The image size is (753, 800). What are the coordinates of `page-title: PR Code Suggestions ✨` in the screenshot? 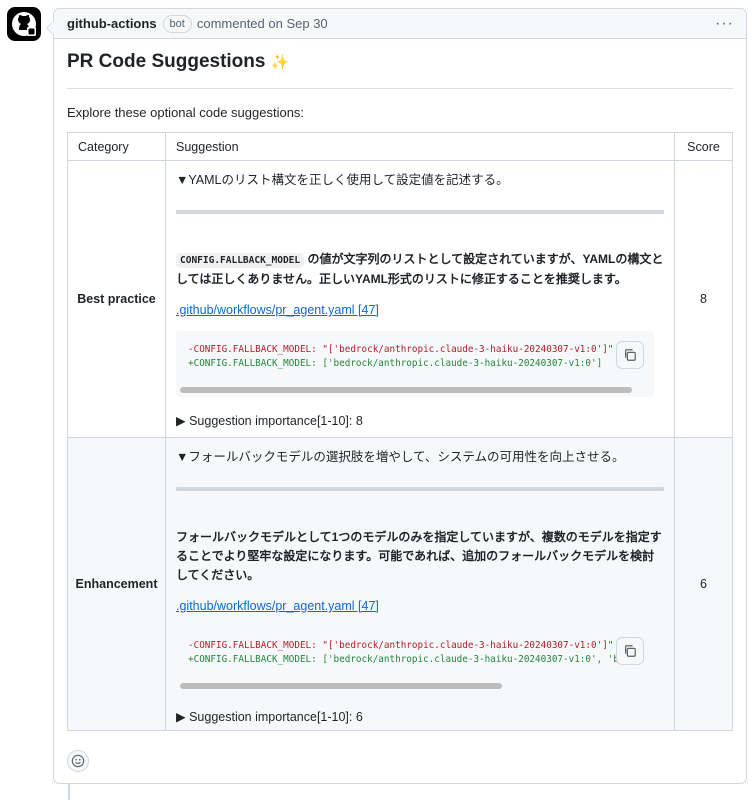 It's located at (400, 70).